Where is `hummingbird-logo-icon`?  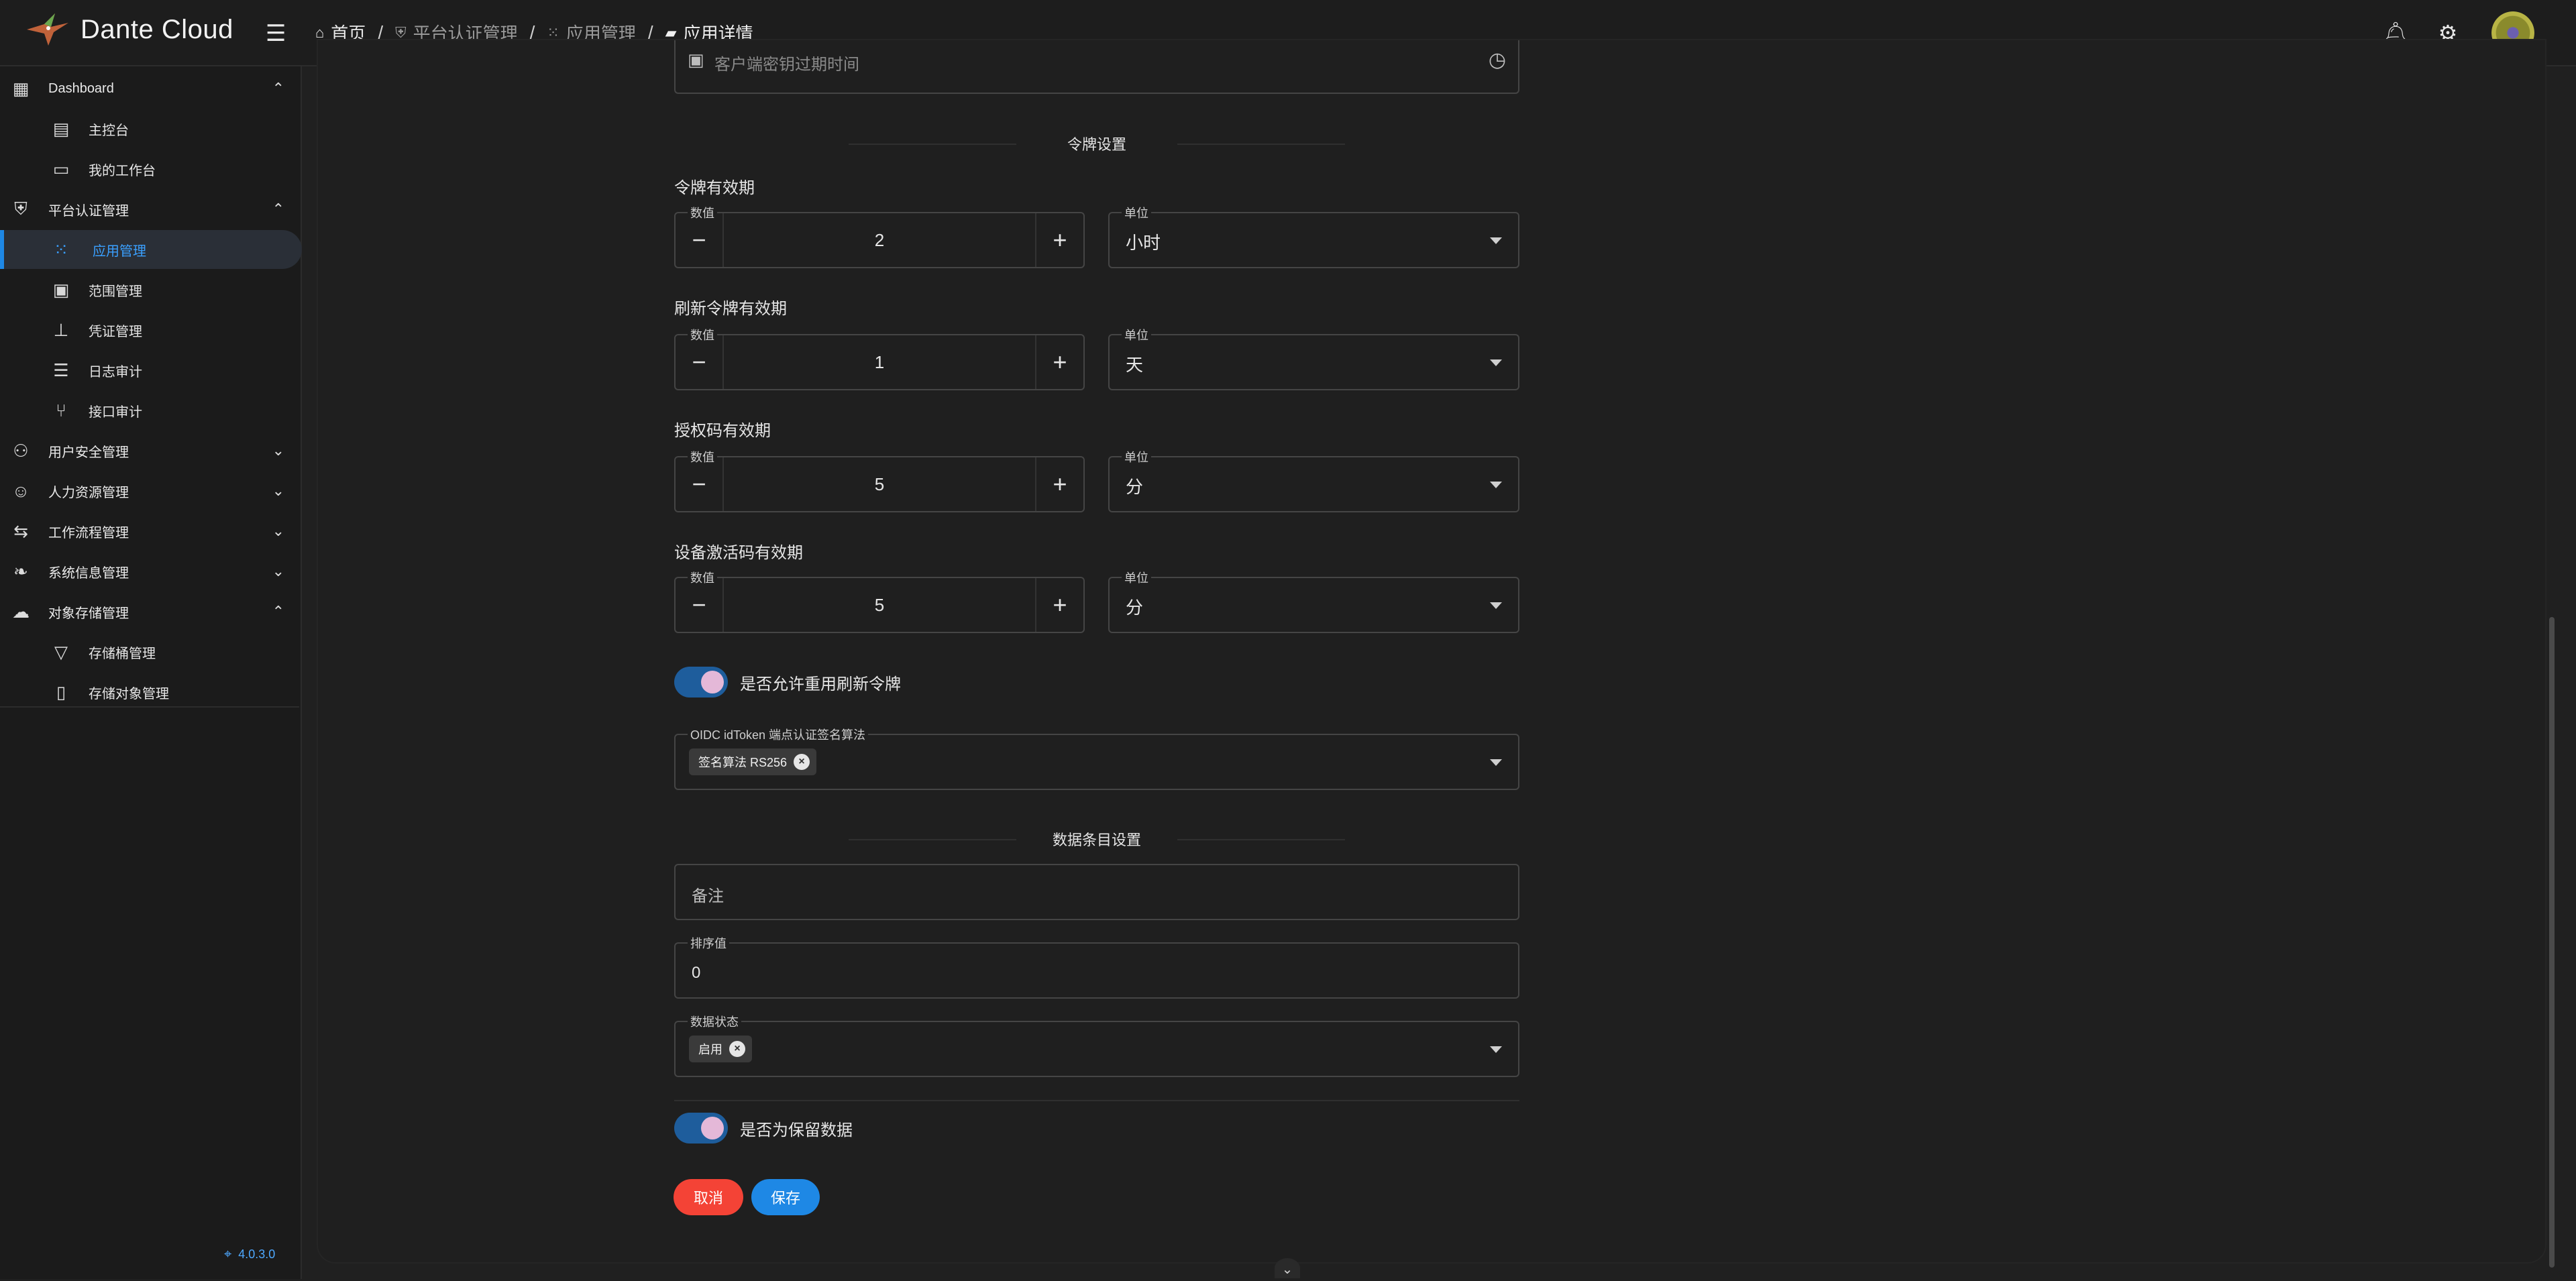
hummingbird-logo-icon is located at coordinates (47, 29).